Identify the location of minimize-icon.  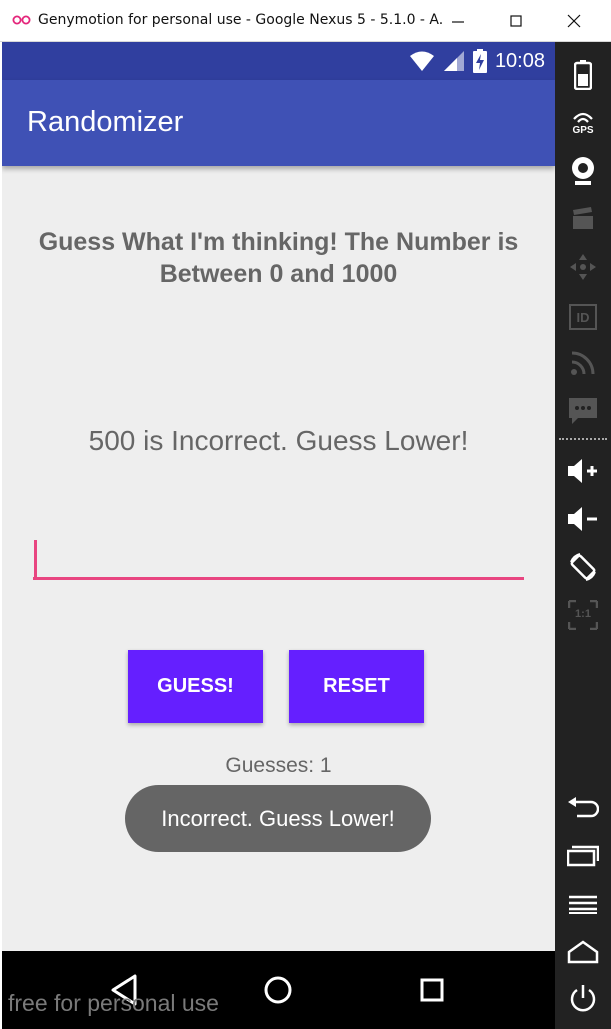
(458, 22).